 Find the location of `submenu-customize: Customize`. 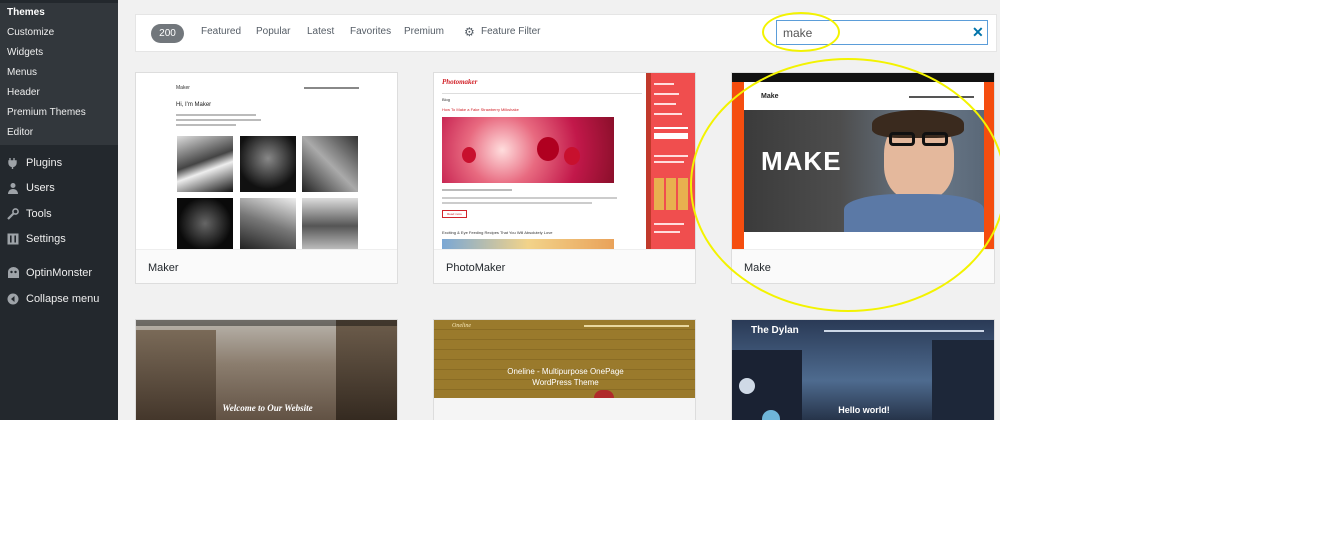

submenu-customize: Customize is located at coordinates (59, 33).